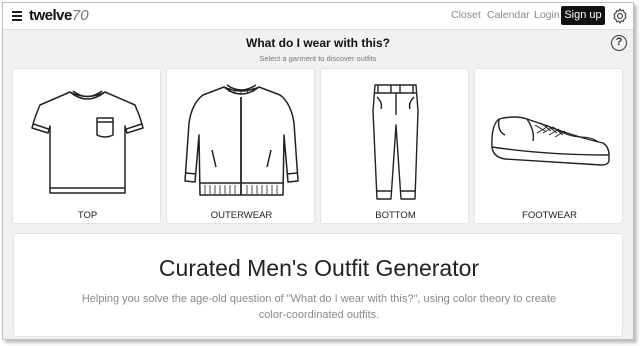  What do you see at coordinates (550, 141) in the screenshot?
I see `sneaker-icon` at bounding box center [550, 141].